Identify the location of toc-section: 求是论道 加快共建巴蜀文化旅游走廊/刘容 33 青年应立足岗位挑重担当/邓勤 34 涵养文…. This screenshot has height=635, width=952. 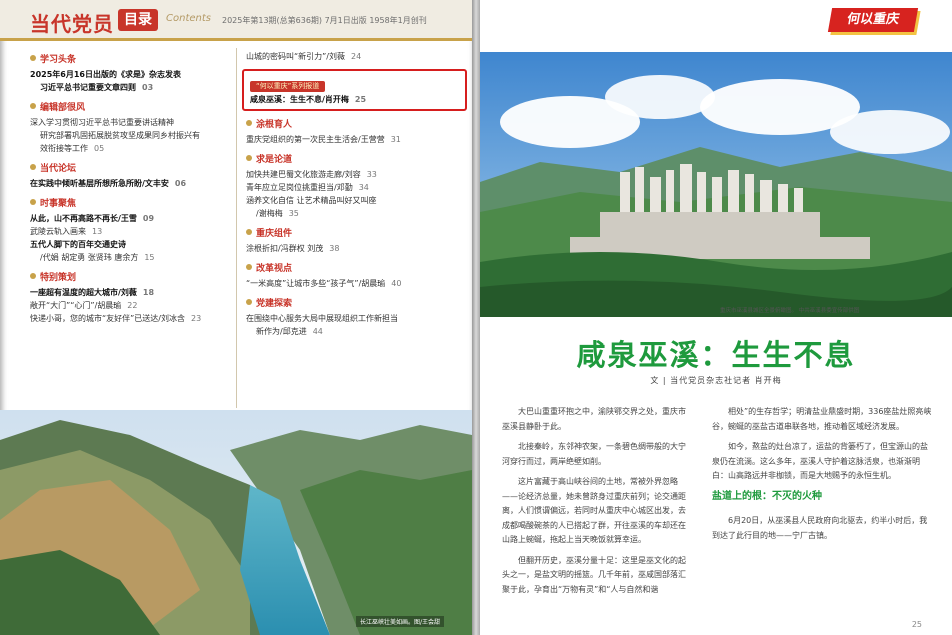
(353, 186).